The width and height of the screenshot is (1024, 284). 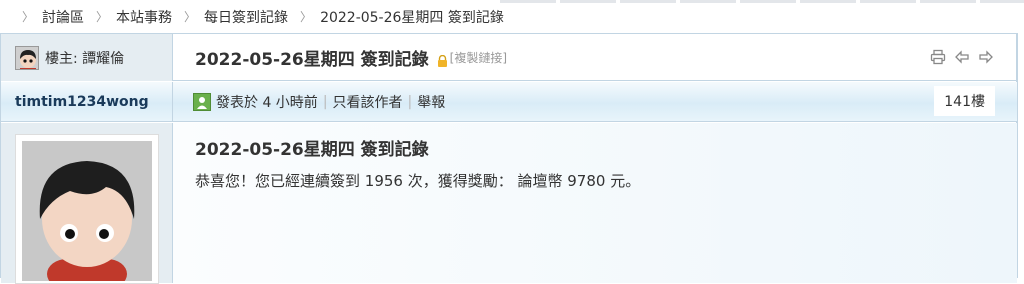 What do you see at coordinates (144, 17) in the screenshot?
I see `breadcrumb-site-affairs: 本站事務` at bounding box center [144, 17].